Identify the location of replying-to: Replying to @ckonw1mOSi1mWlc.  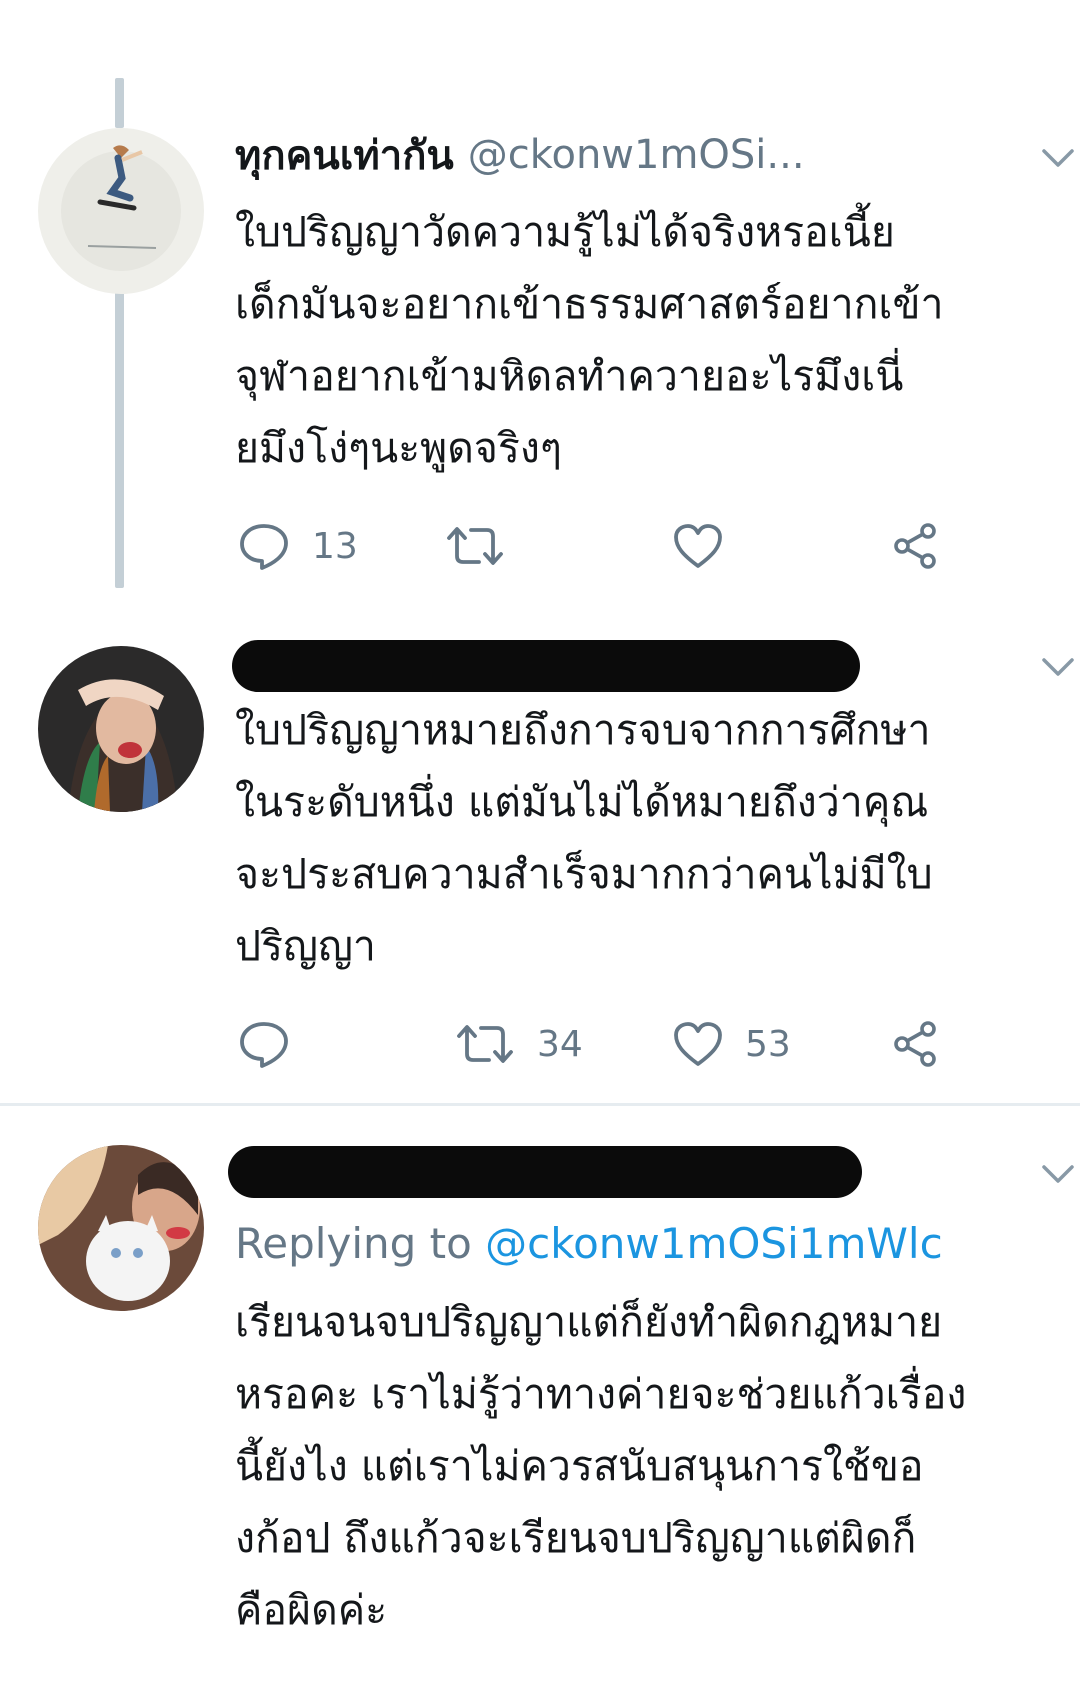
(589, 1244).